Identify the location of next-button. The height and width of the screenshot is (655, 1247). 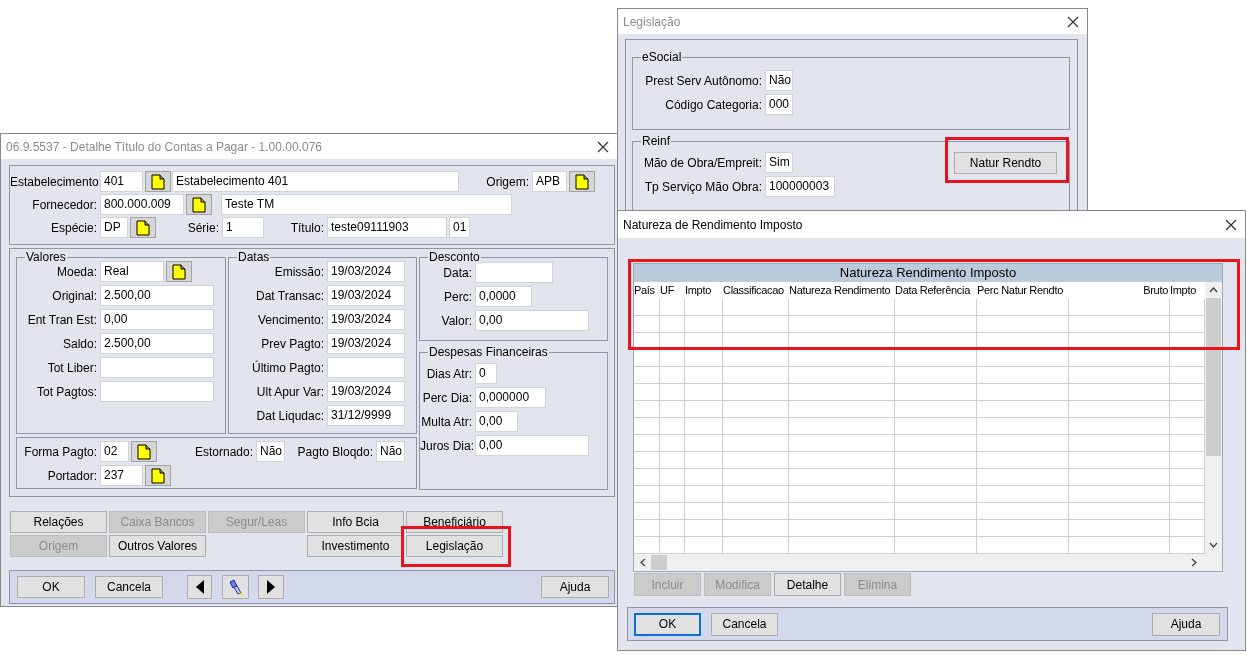
(271, 587).